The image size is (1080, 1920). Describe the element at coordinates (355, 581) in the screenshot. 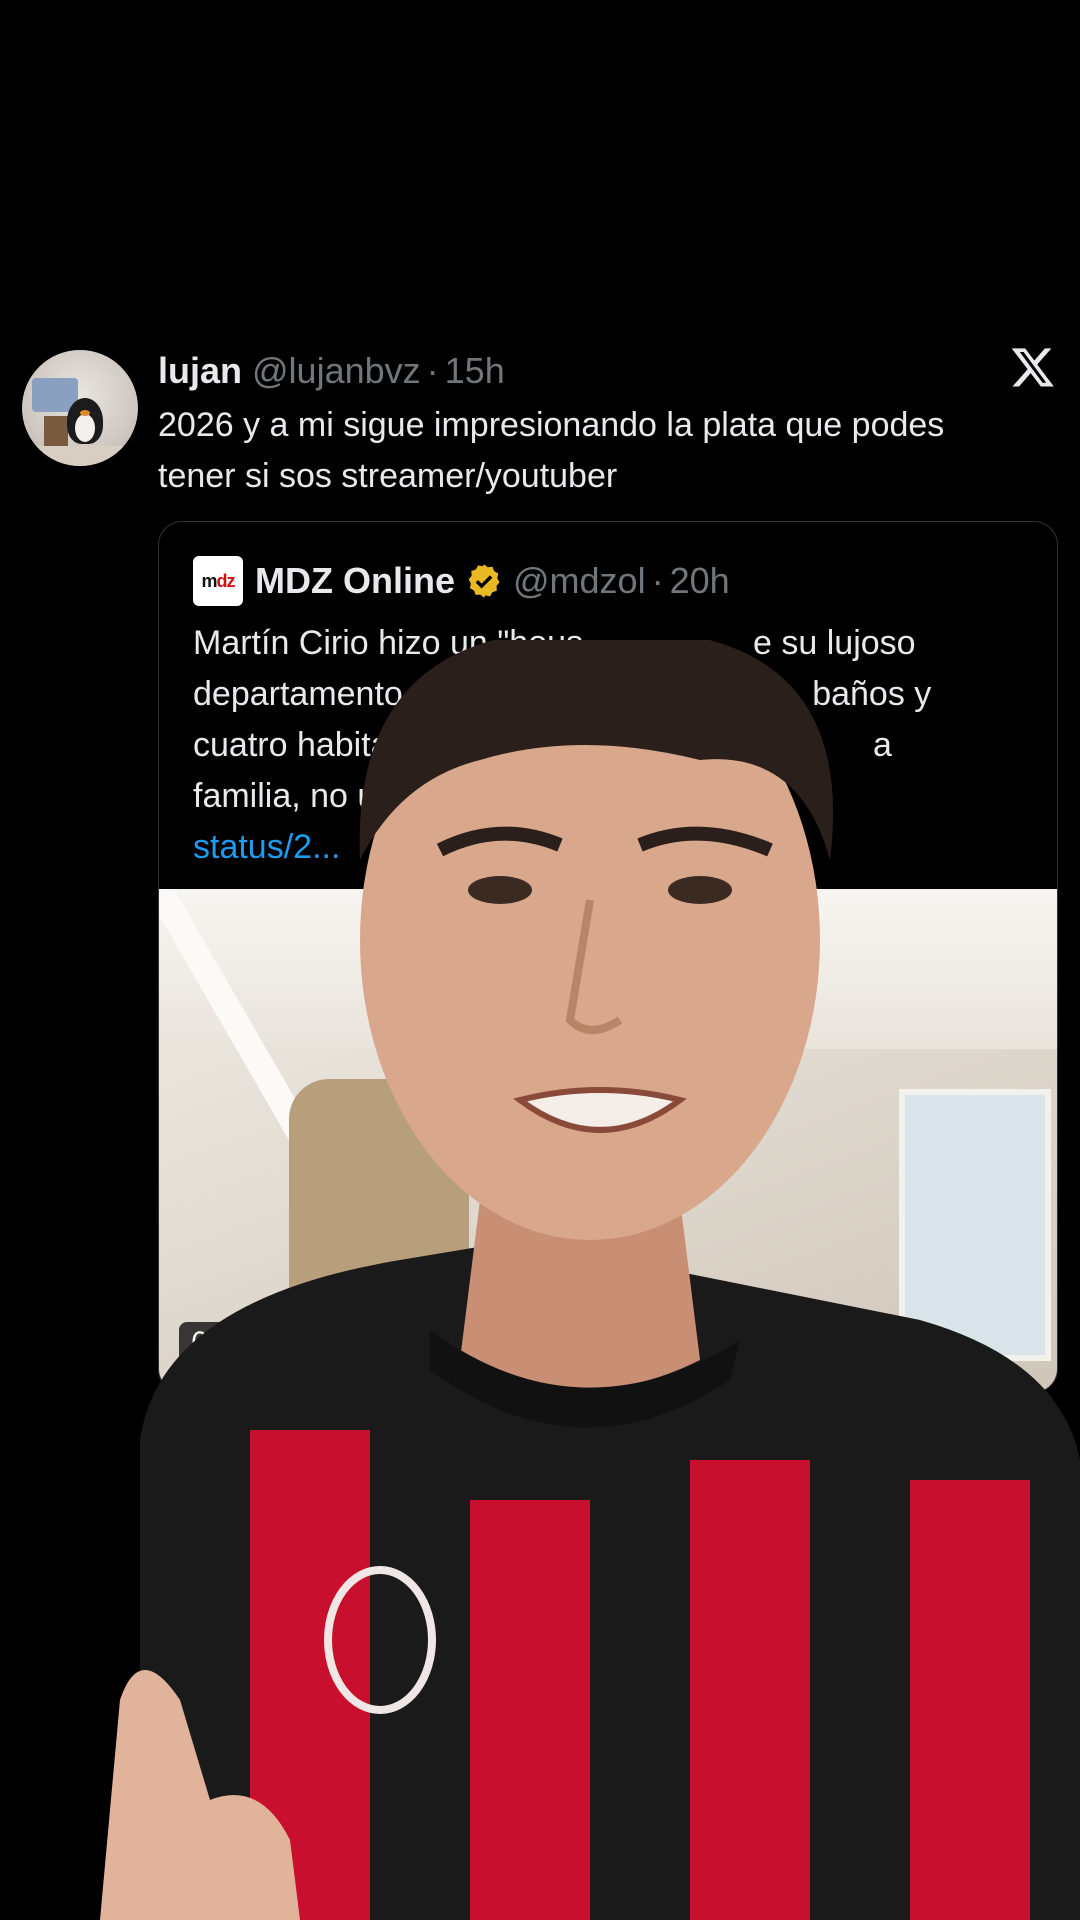

I see `quoted-display-name: MDZ Online` at that location.